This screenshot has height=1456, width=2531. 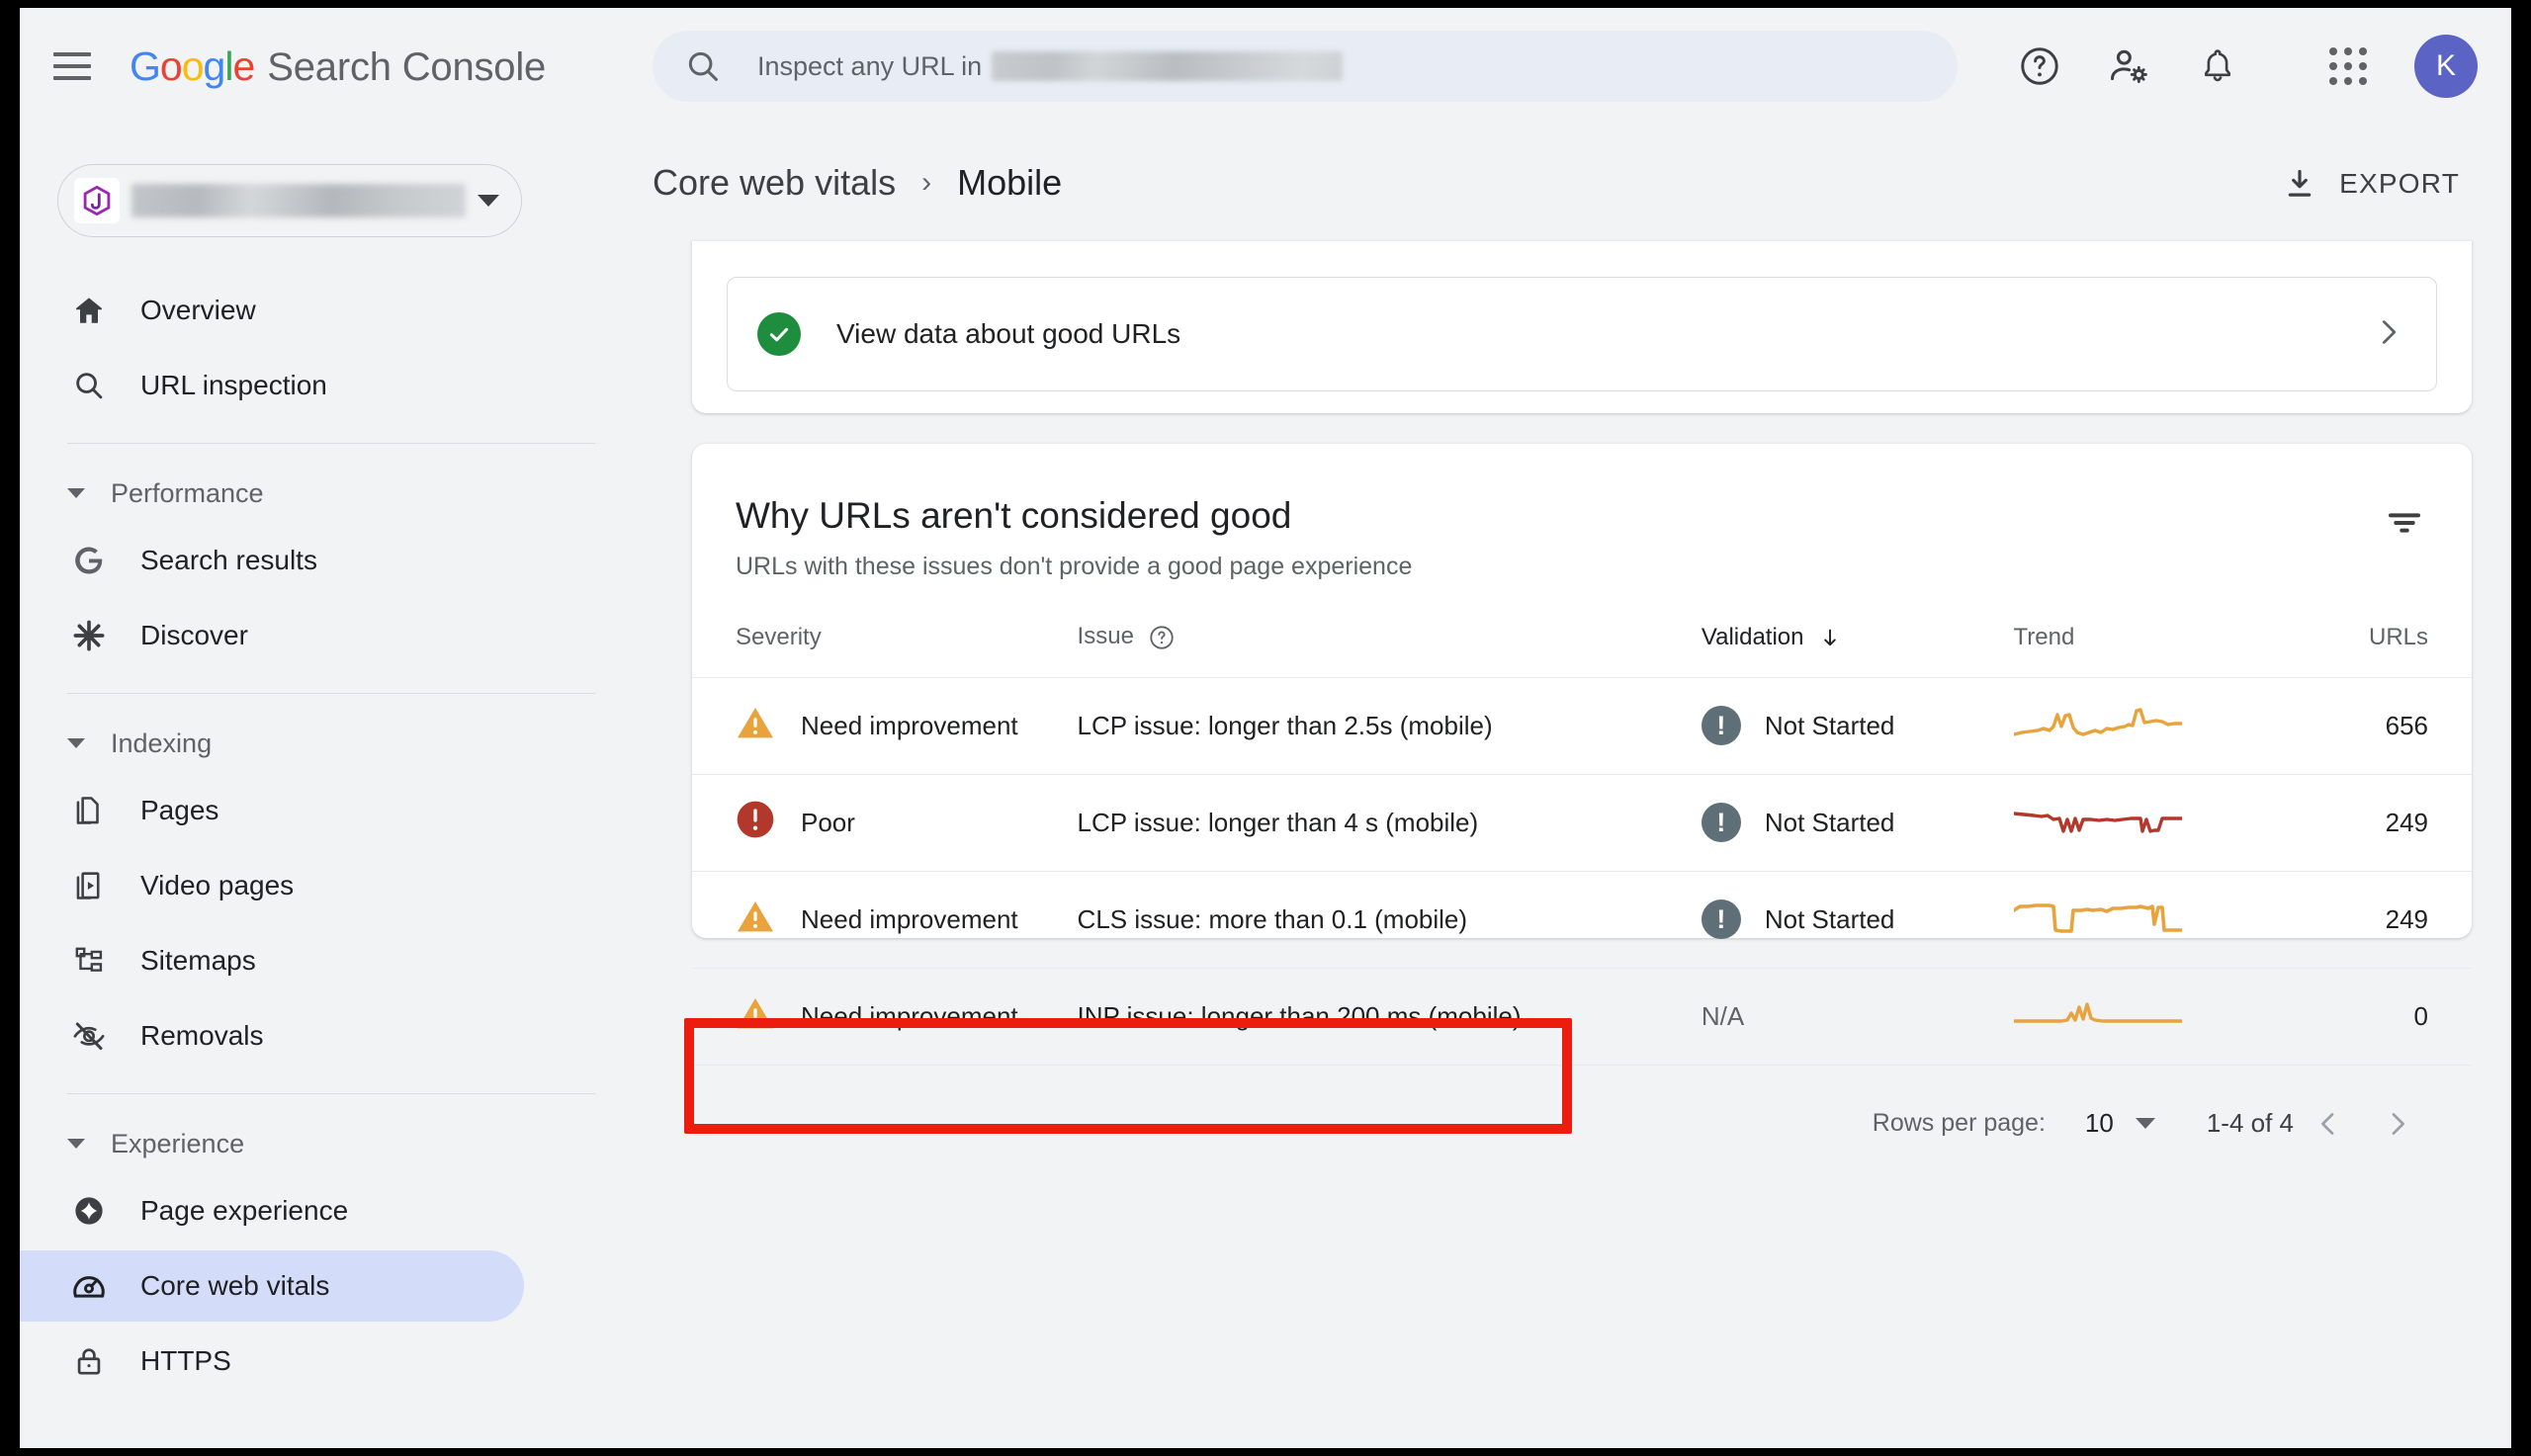 I want to click on redacted-domain, so click(x=1168, y=66).